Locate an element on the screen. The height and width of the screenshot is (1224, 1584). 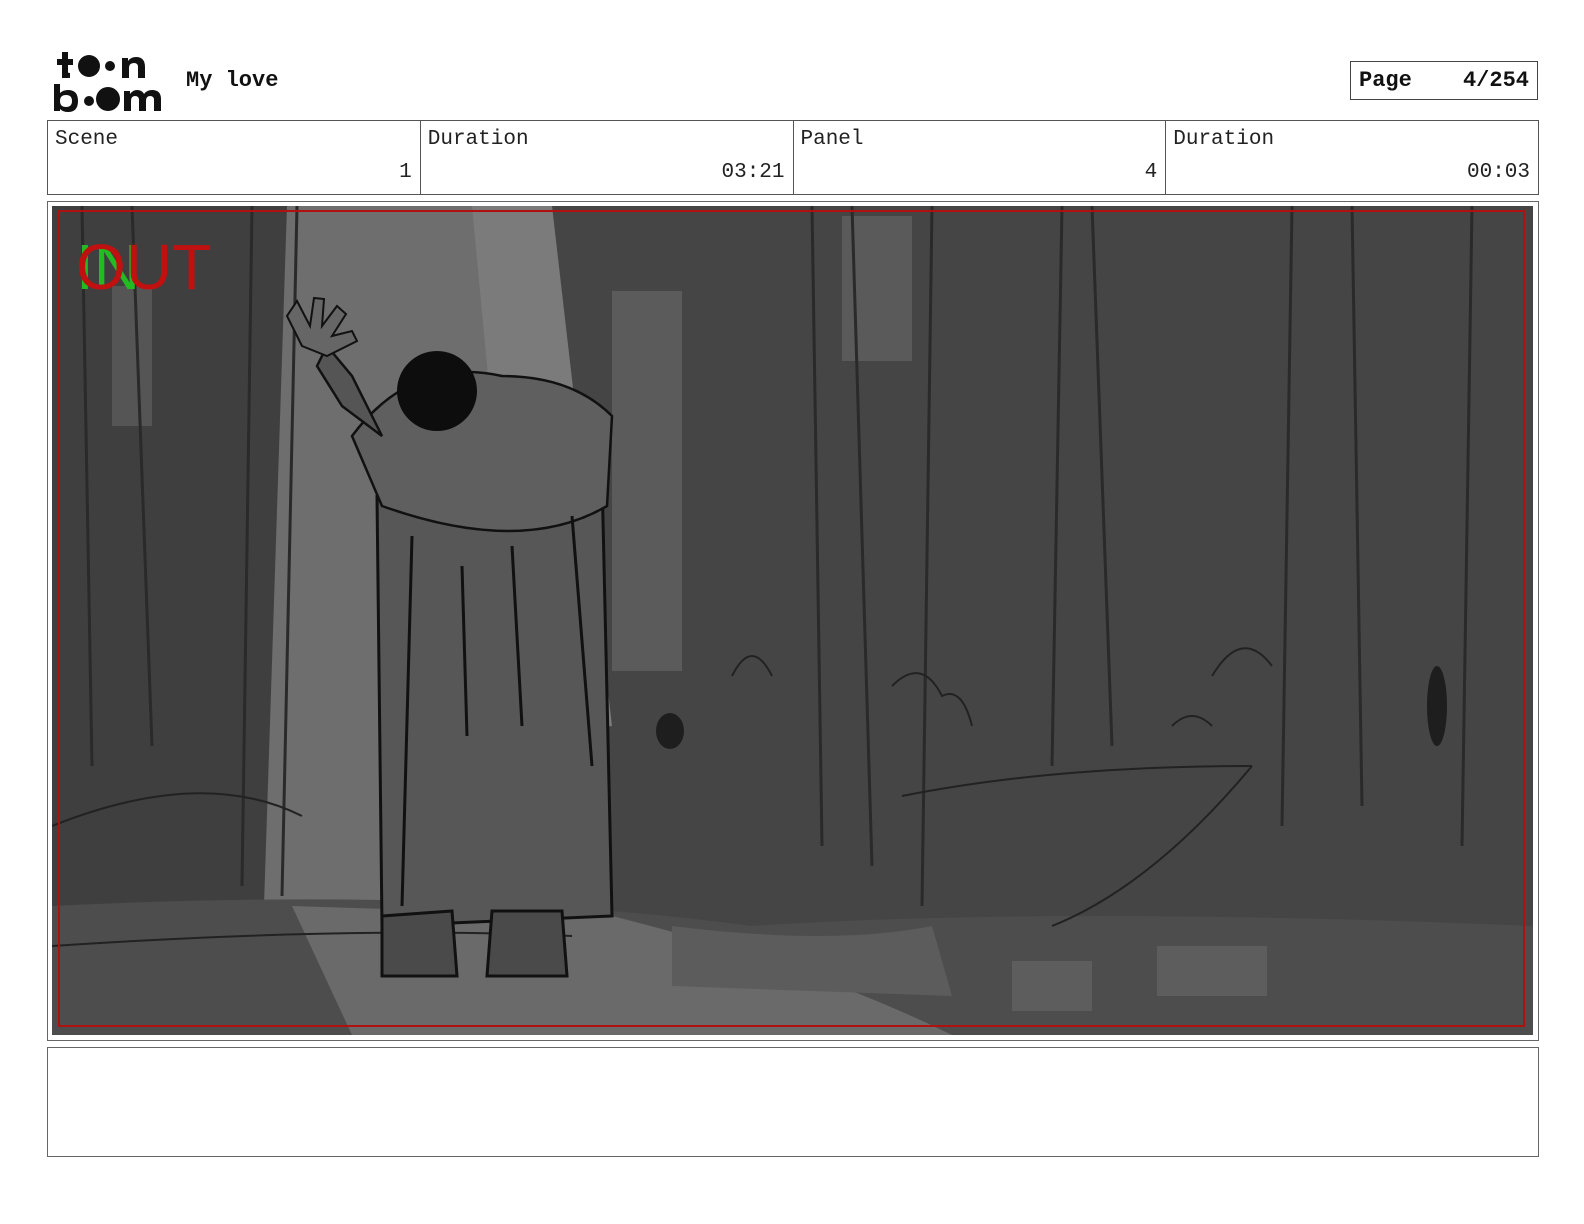
panel-duration-label: Duration is located at coordinates (1224, 139).